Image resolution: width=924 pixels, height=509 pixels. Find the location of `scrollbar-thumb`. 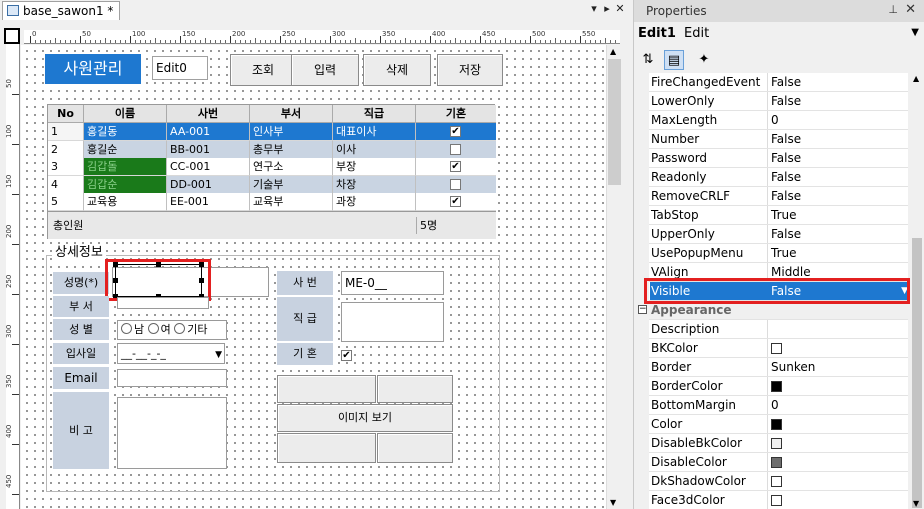

scrollbar-thumb is located at coordinates (614, 122).